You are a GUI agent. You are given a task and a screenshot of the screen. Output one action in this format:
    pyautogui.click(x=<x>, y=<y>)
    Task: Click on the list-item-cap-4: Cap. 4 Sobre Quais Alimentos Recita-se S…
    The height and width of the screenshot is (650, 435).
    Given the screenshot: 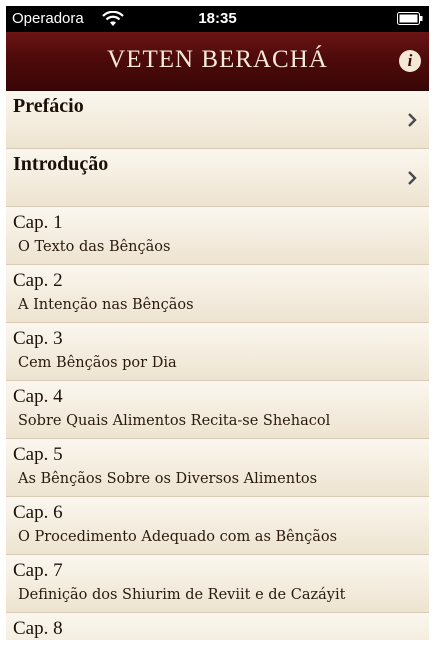 What is the action you would take?
    pyautogui.click(x=217, y=410)
    